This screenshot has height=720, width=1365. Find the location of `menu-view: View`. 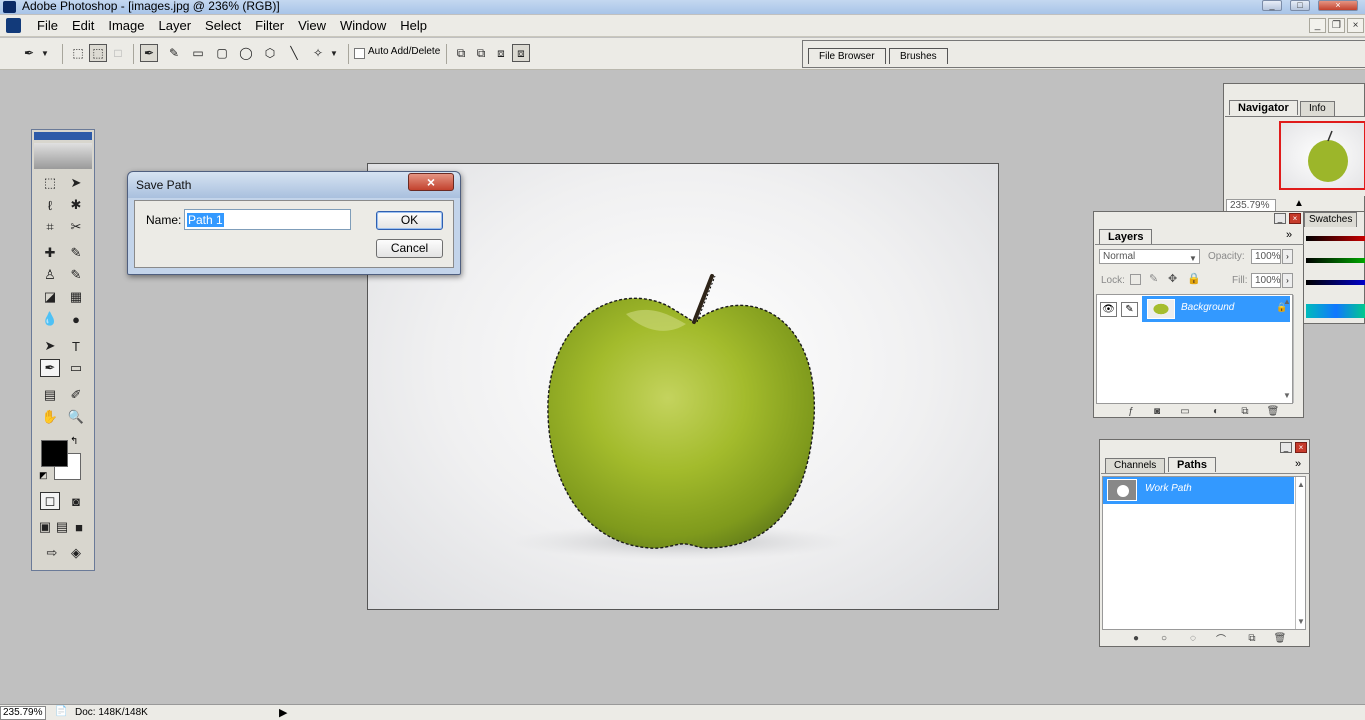

menu-view: View is located at coordinates (312, 25).